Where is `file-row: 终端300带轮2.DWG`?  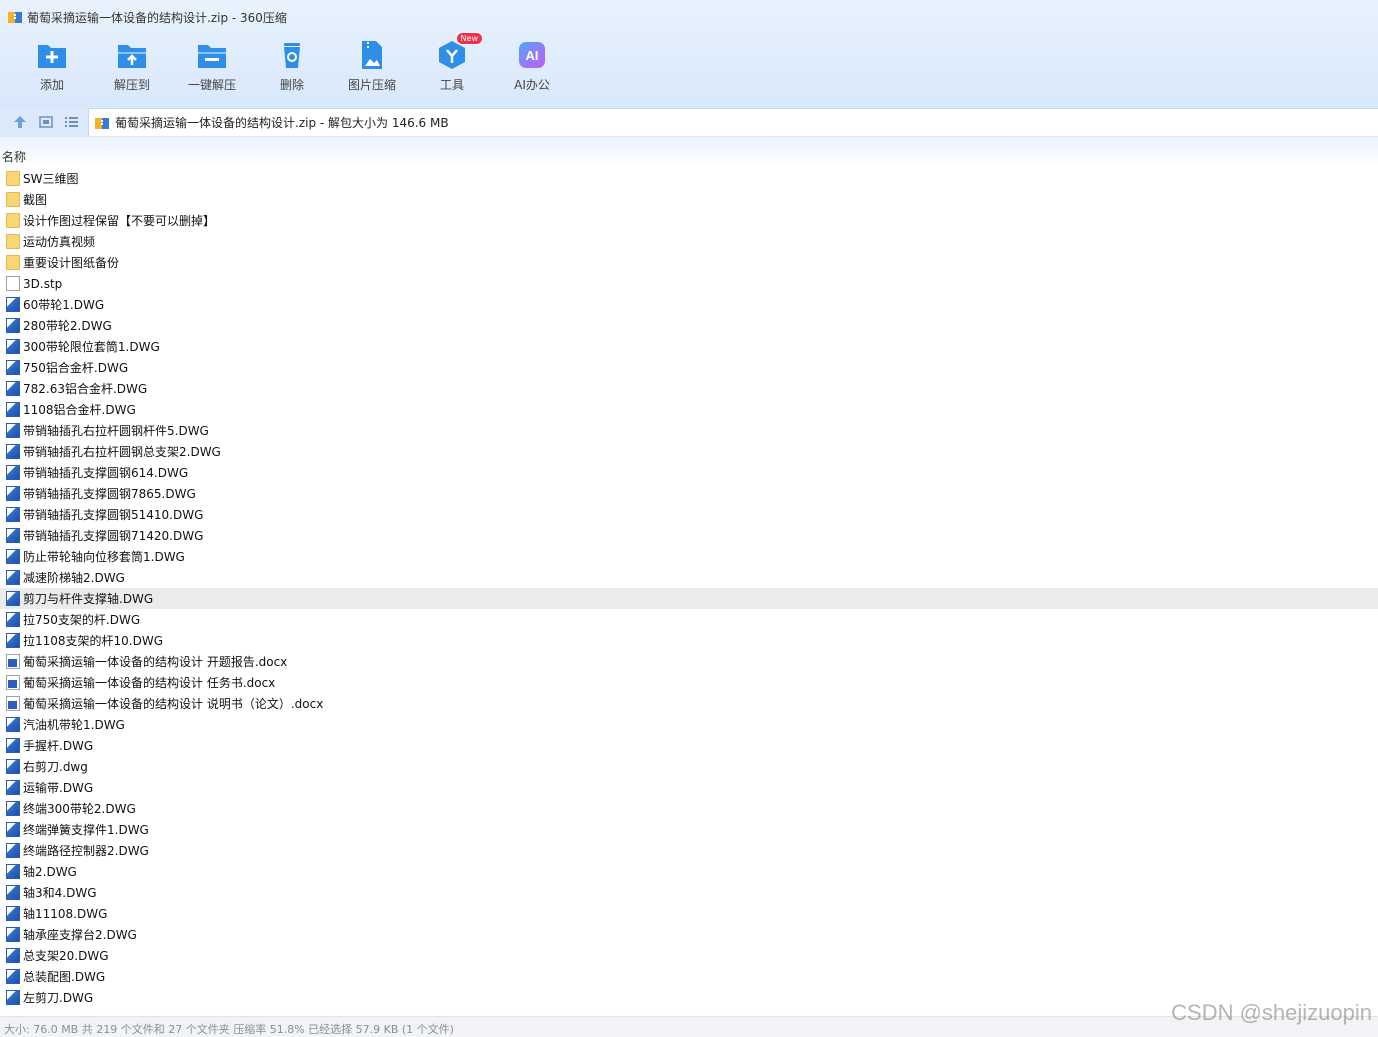
file-row: 终端300带轮2.DWG is located at coordinates (689, 808).